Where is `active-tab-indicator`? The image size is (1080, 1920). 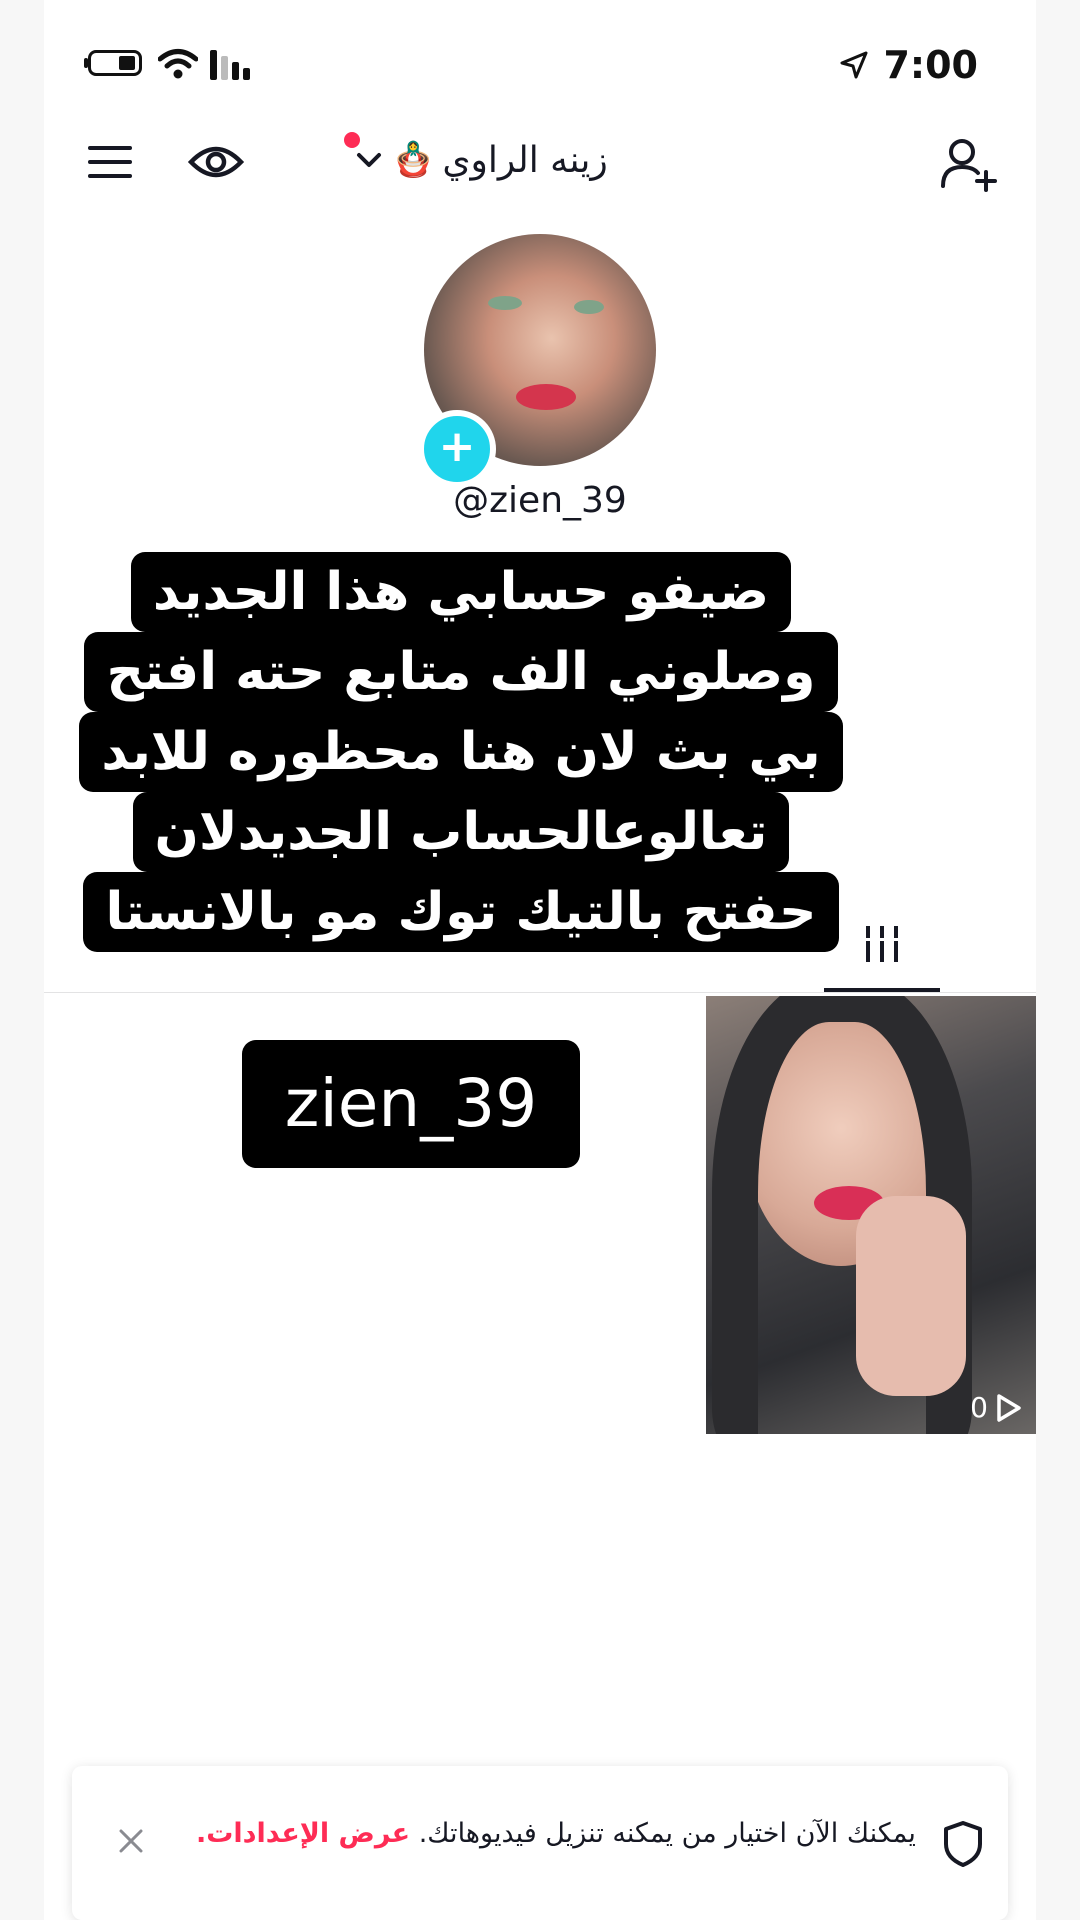 active-tab-indicator is located at coordinates (882, 990).